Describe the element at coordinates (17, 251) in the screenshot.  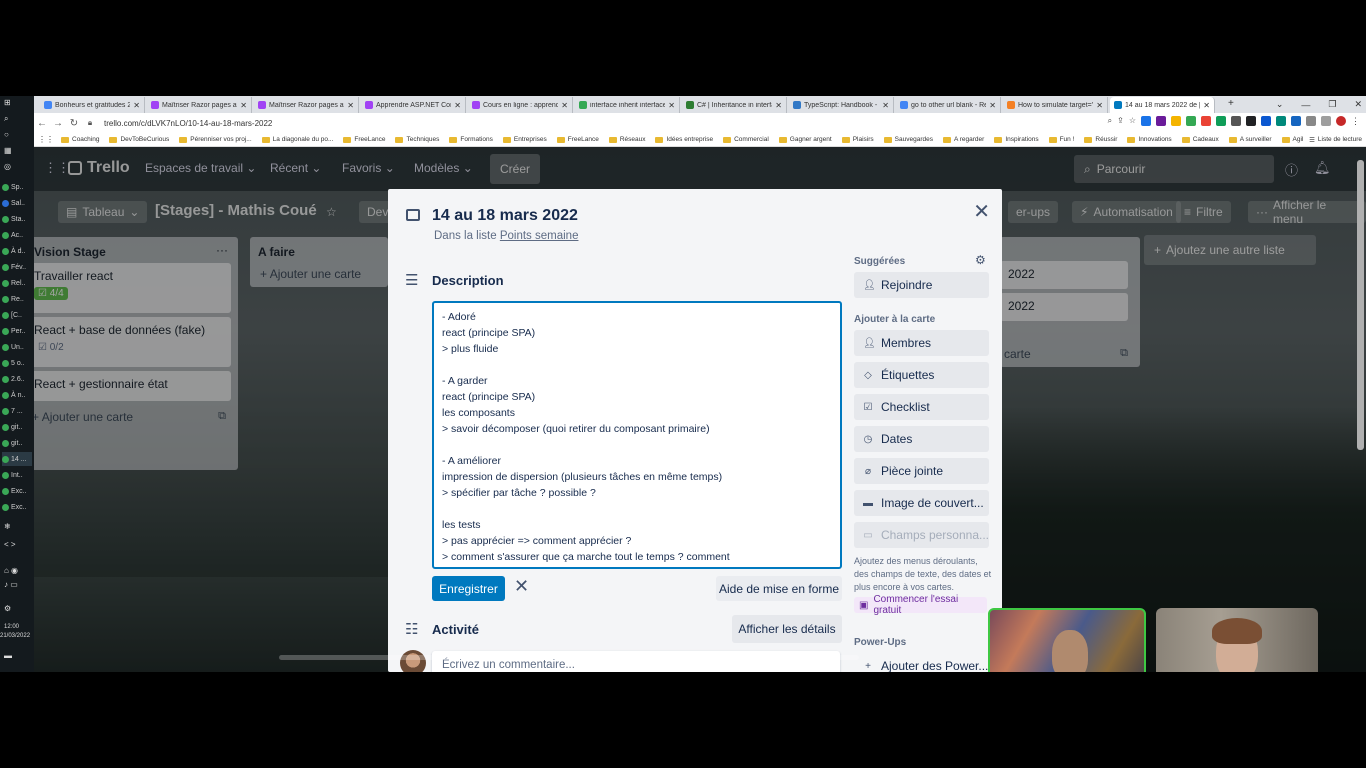
I see `taskbar-window: À d..` at that location.